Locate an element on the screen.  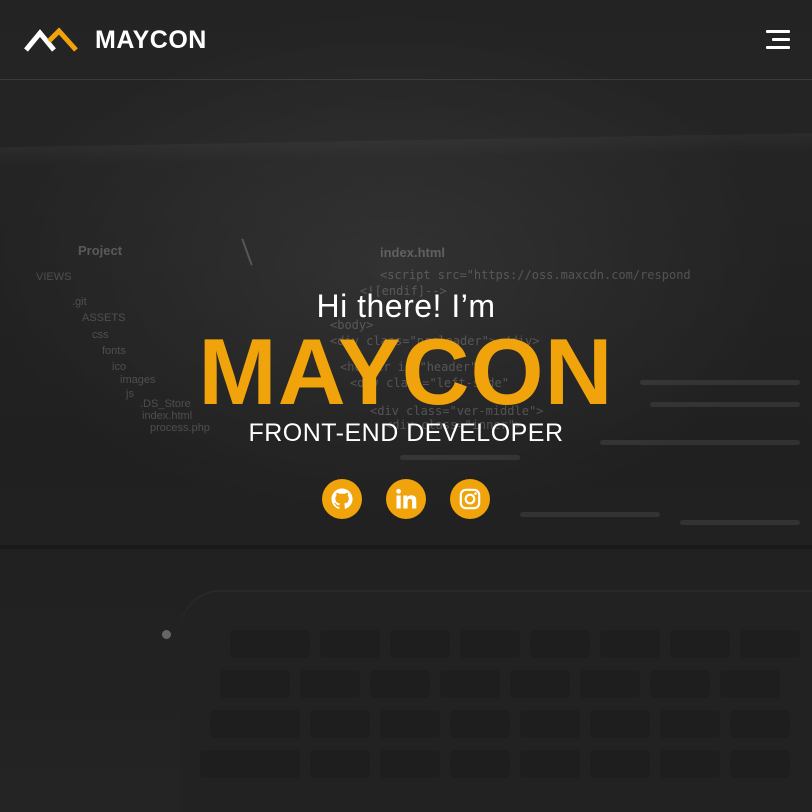
github-icon is located at coordinates (342, 498).